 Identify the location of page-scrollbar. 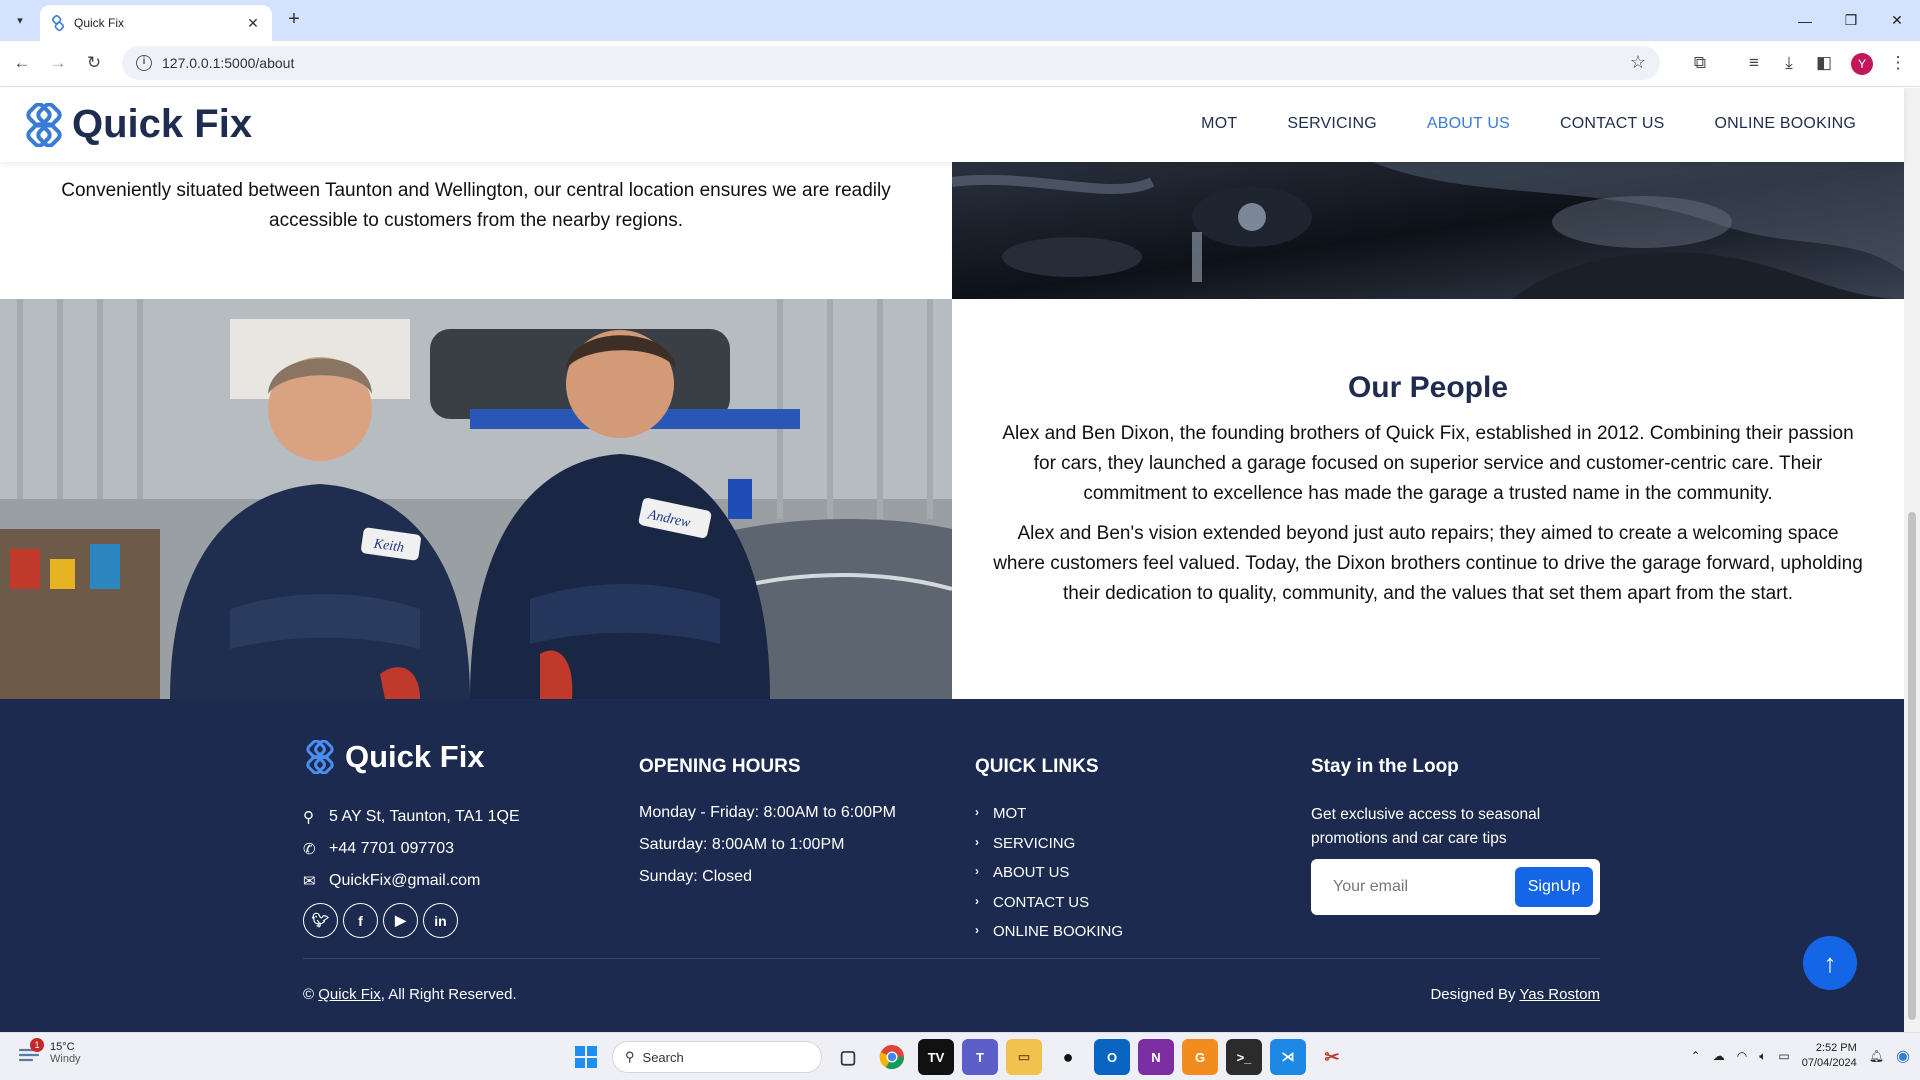
(1912, 560).